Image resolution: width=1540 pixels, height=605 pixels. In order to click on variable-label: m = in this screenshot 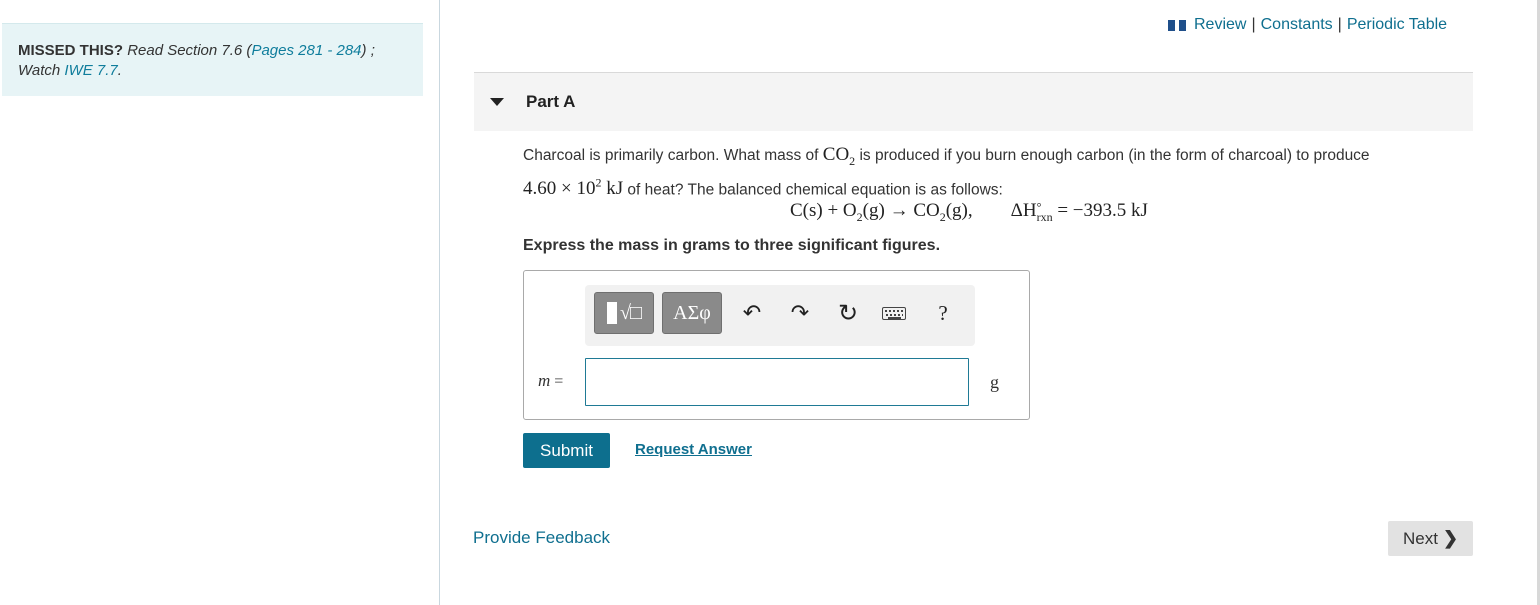, I will do `click(550, 381)`.